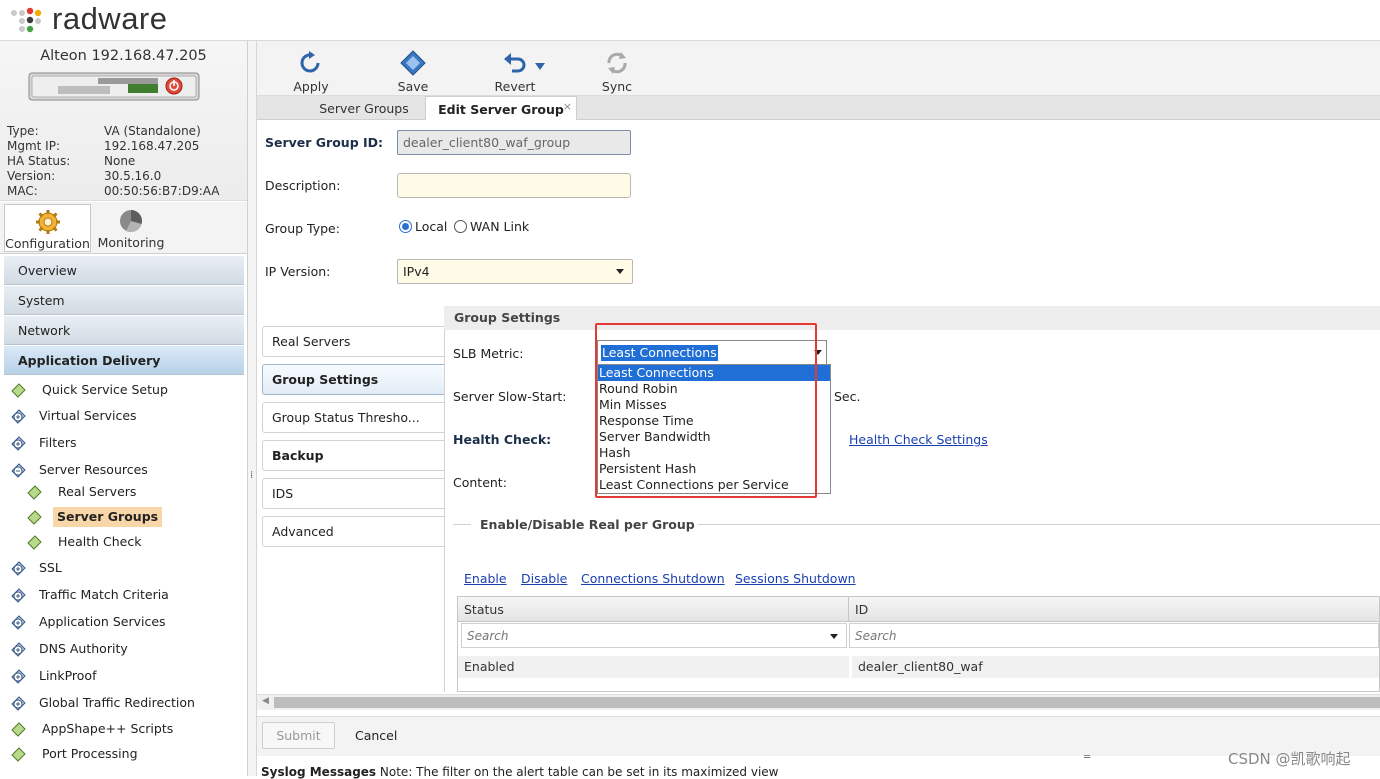  Describe the element at coordinates (124, 360) in the screenshot. I see `nav-application-delivery: Application Delivery` at that location.